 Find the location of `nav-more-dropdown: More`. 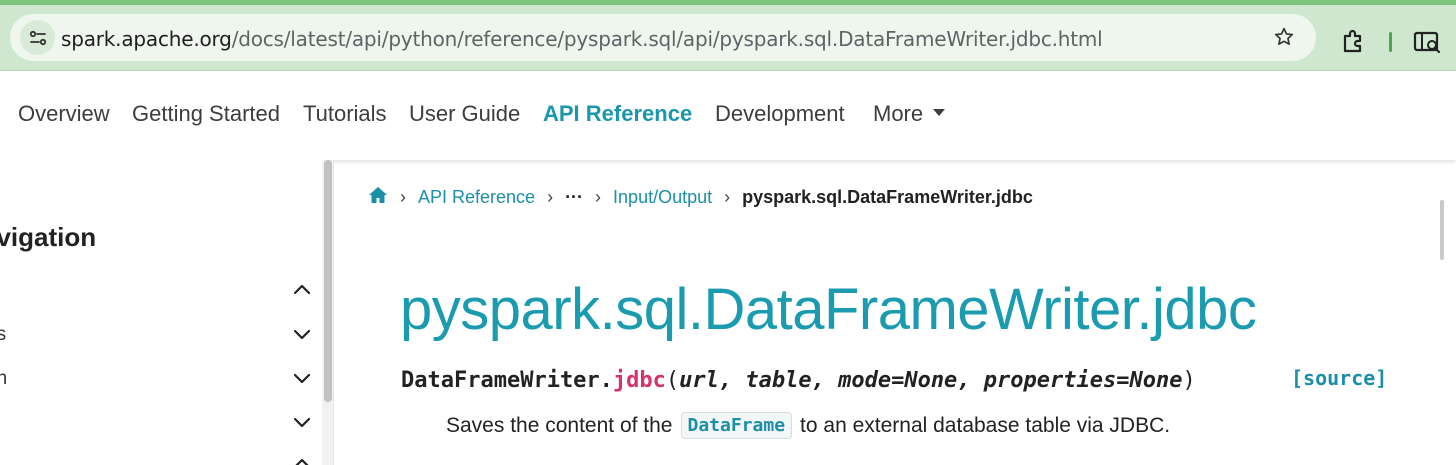

nav-more-dropdown: More is located at coordinates (909, 114).